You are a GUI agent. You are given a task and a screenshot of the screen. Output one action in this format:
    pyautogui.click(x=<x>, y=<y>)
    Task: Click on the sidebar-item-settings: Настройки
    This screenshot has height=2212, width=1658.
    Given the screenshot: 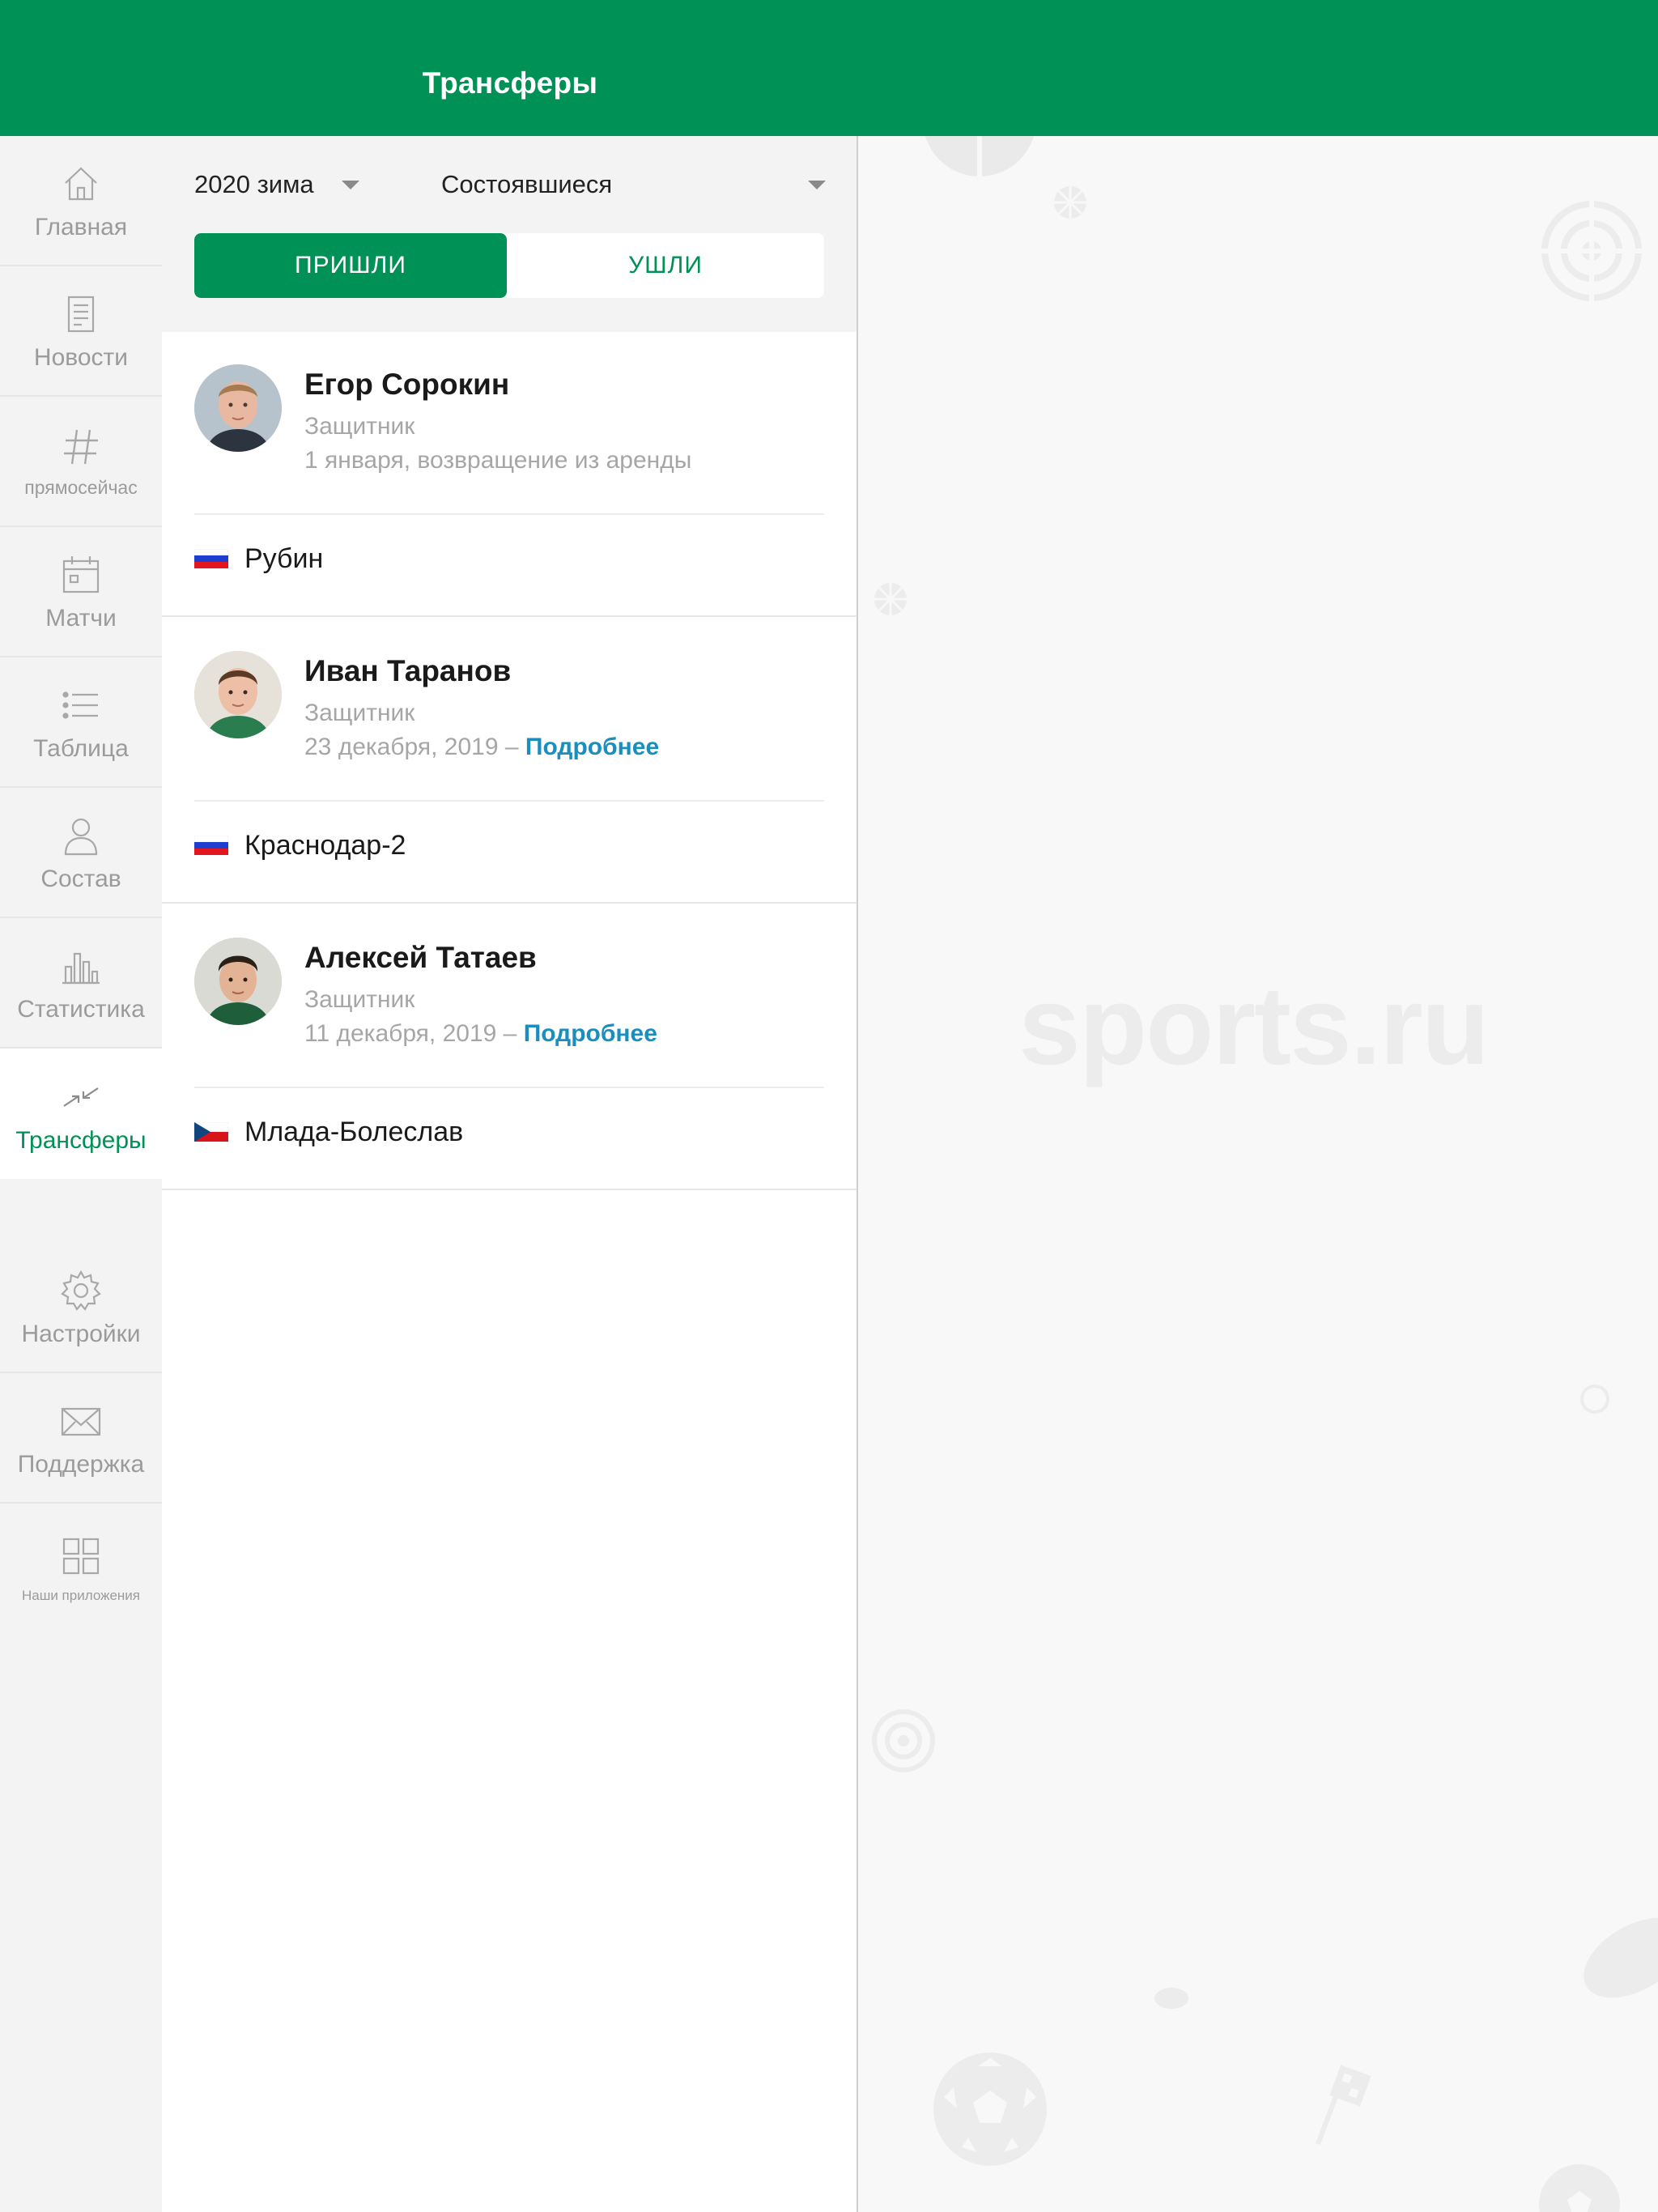 What is the action you would take?
    pyautogui.click(x=81, y=1308)
    